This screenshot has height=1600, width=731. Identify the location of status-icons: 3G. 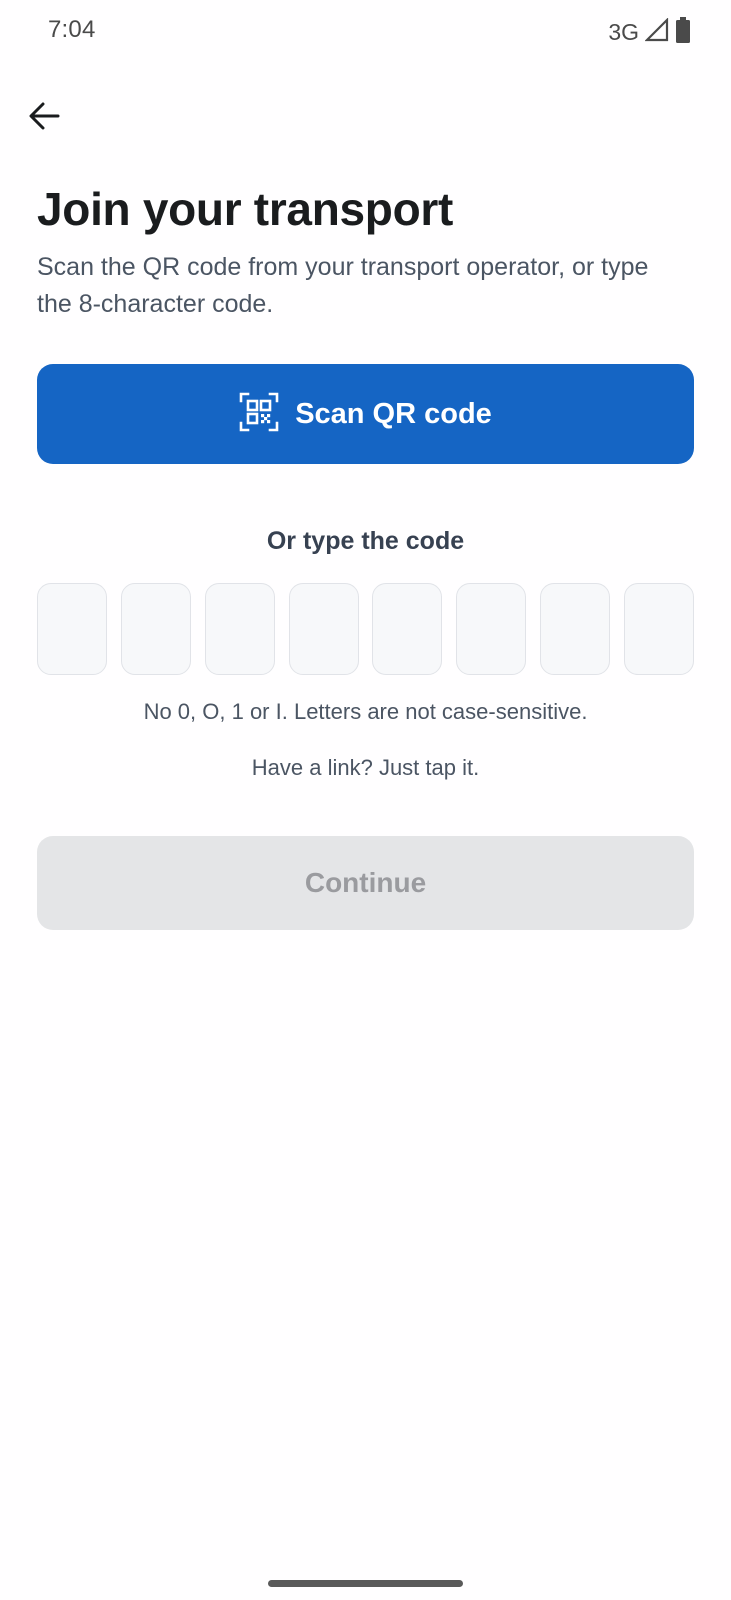
(649, 32).